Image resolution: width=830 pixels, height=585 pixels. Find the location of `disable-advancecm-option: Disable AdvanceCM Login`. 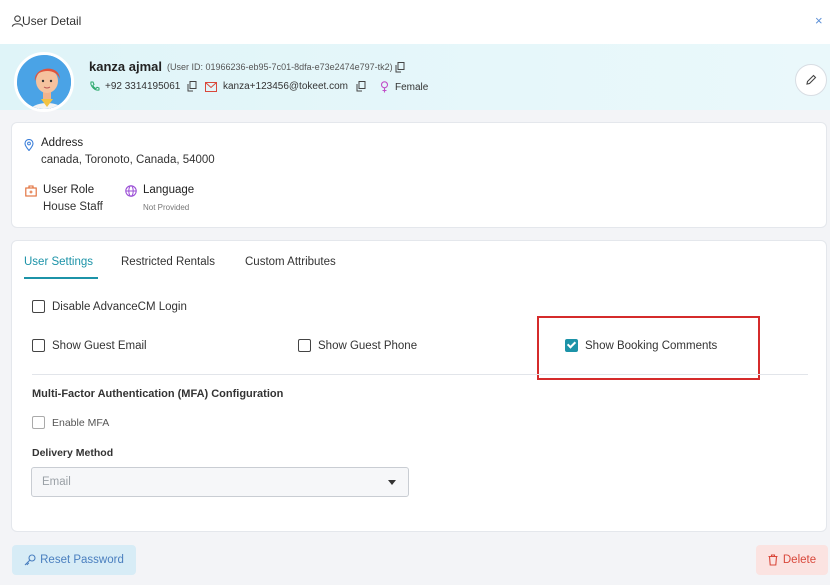

disable-advancecm-option: Disable AdvanceCM Login is located at coordinates (109, 306).